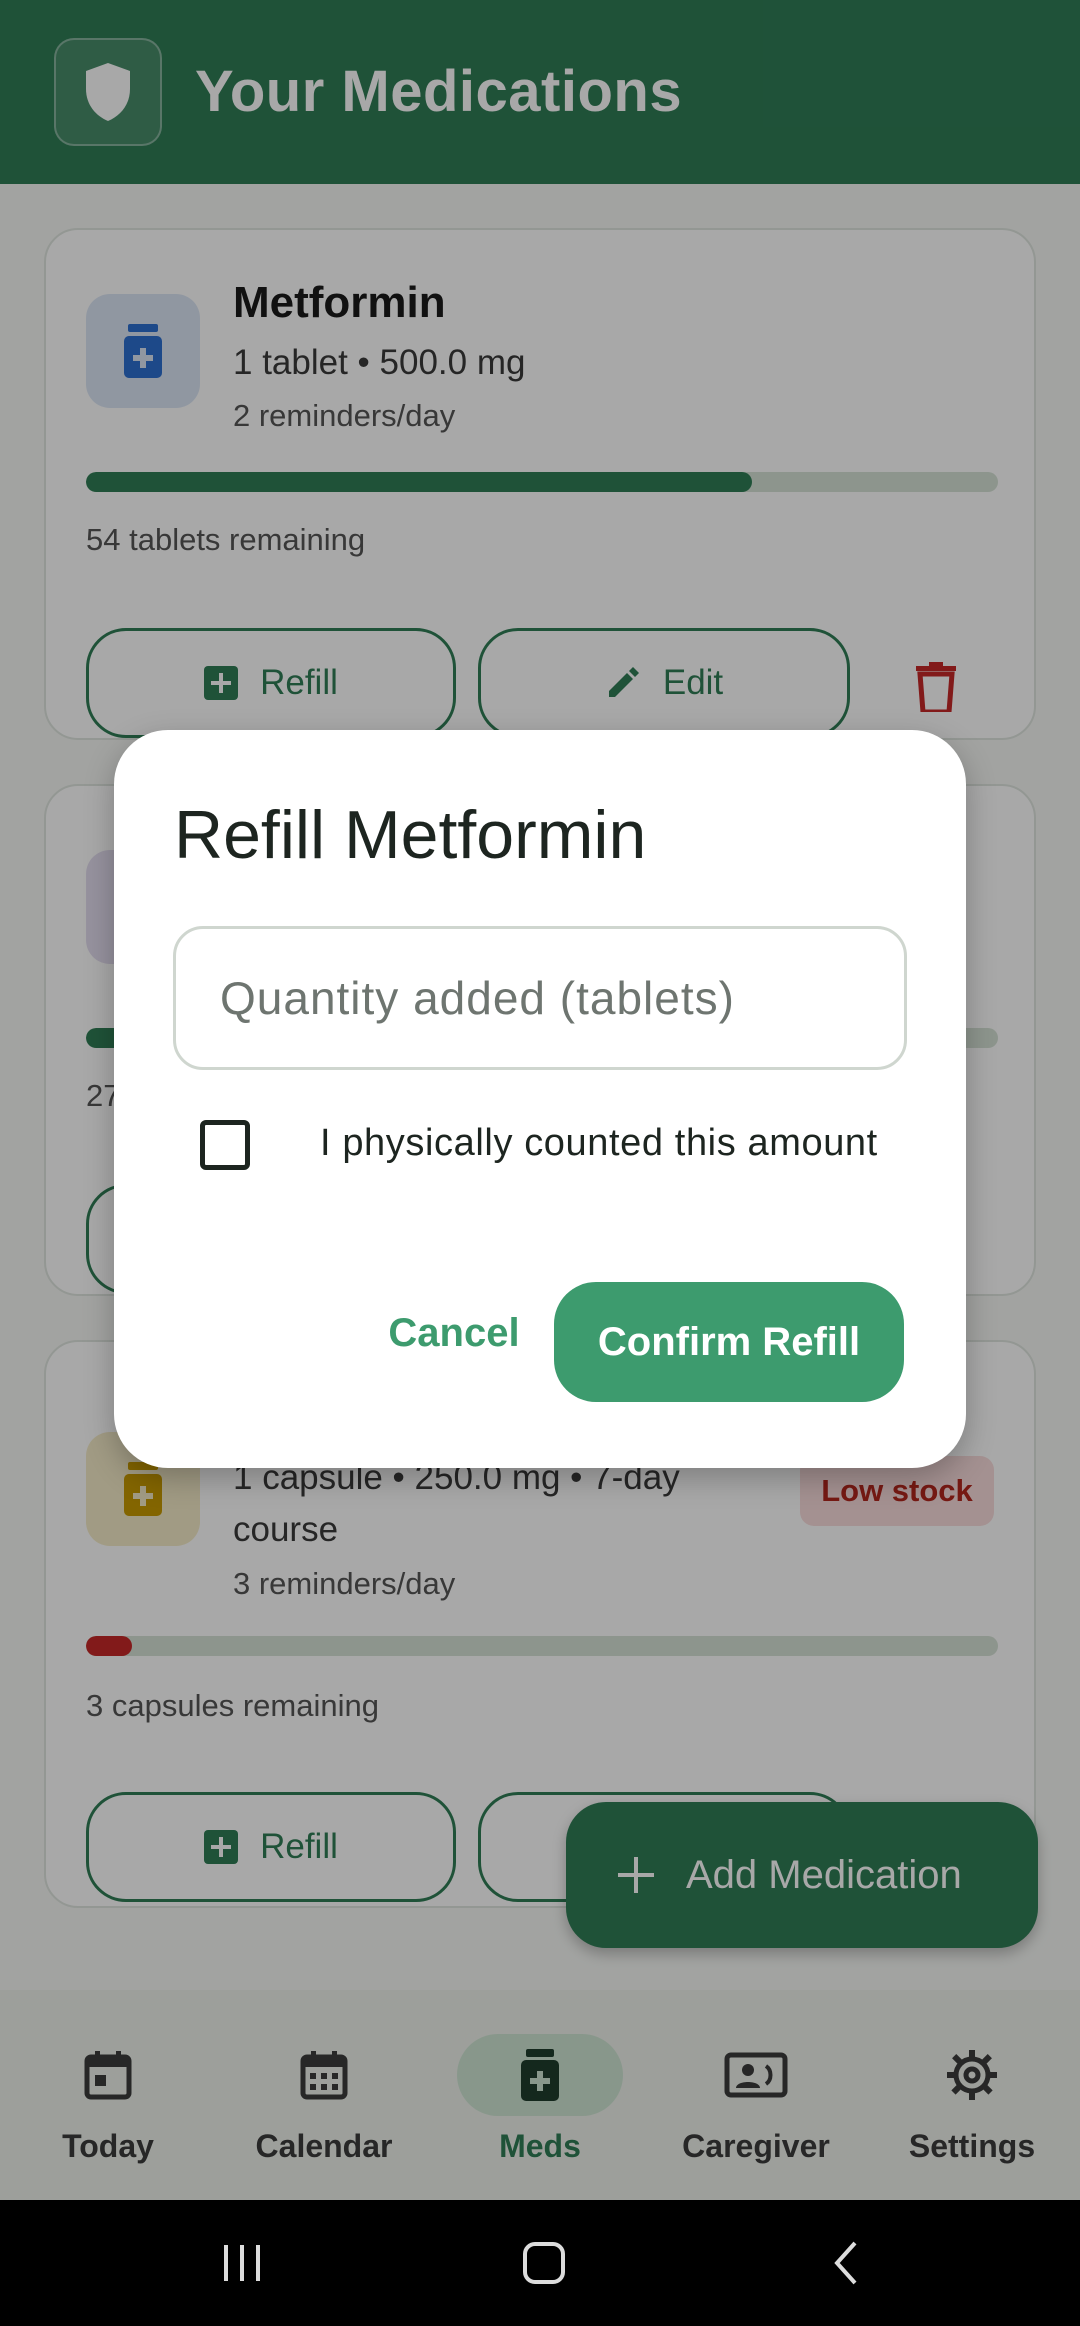  I want to click on quantity-input, so click(540, 998).